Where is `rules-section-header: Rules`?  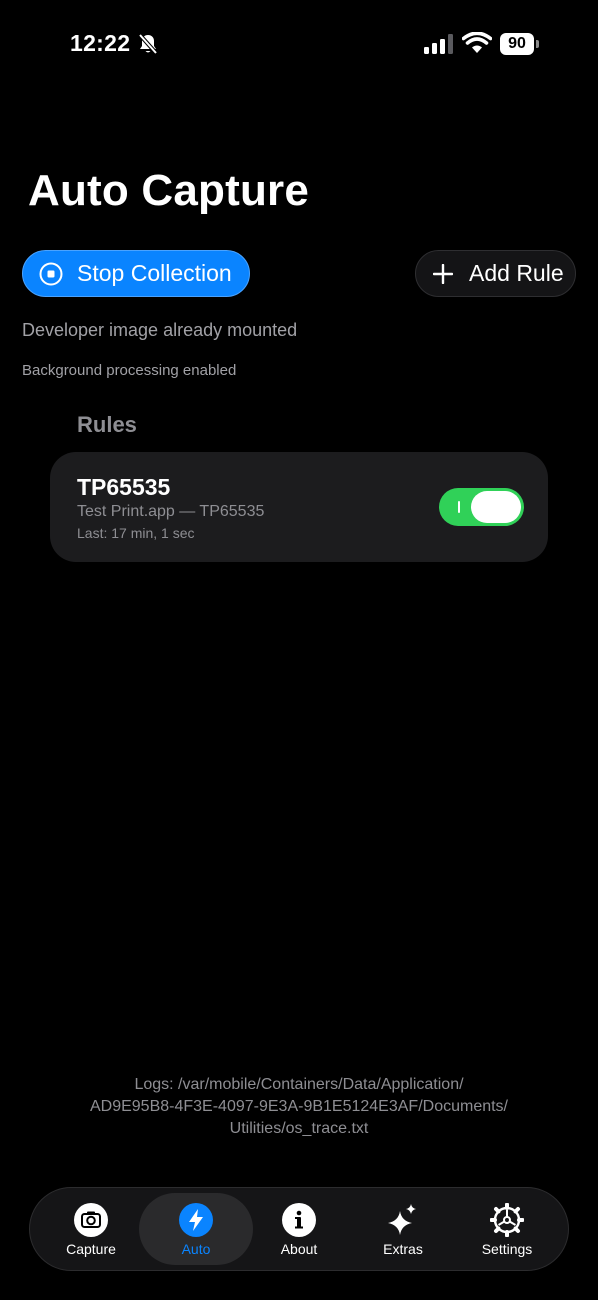
rules-section-header: Rules is located at coordinates (107, 424).